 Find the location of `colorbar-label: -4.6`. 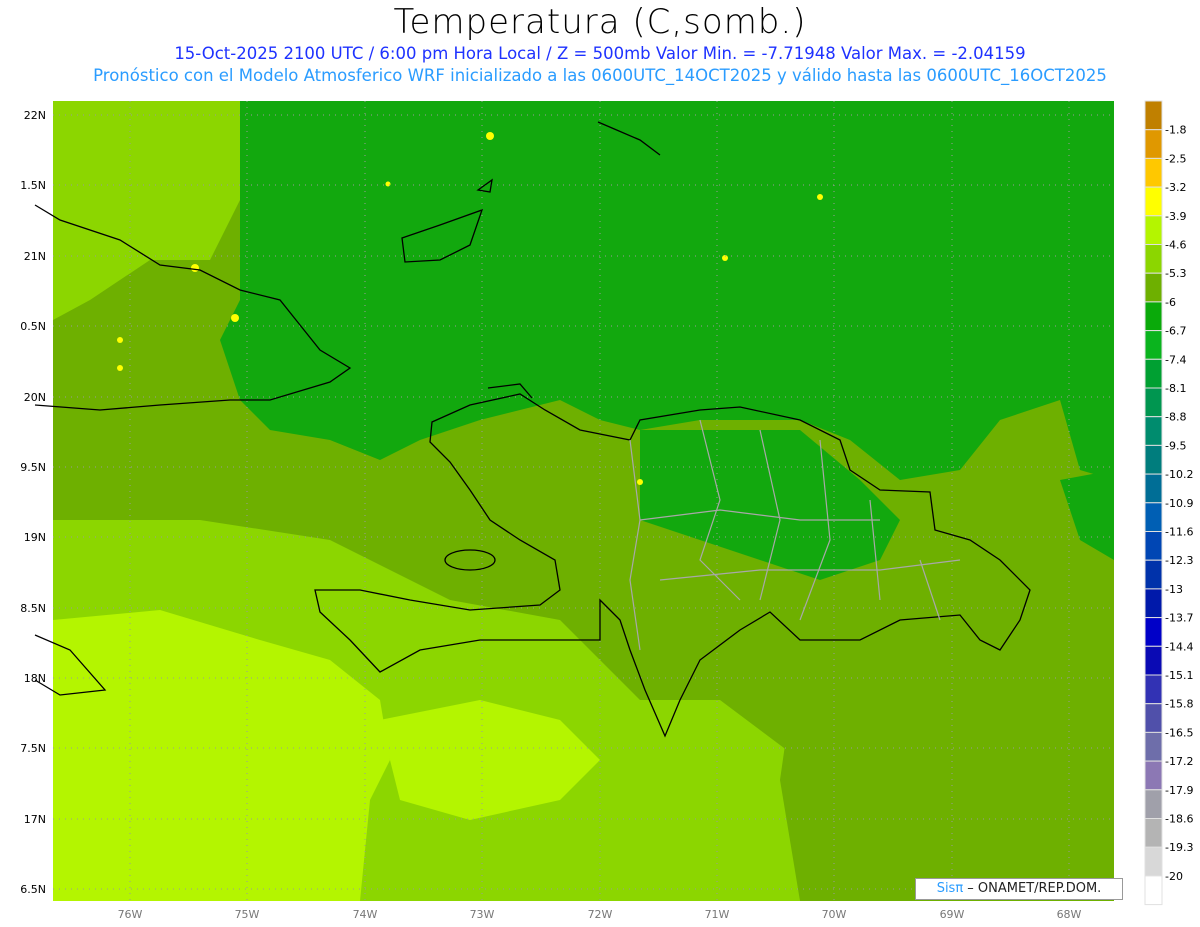

colorbar-label: -4.6 is located at coordinates (1175, 245).